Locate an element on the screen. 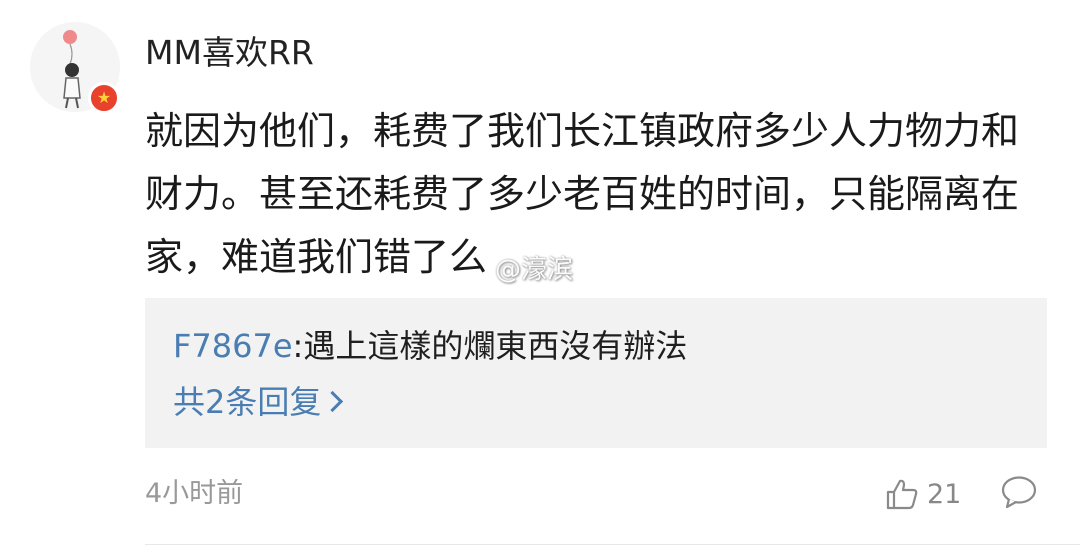 The width and height of the screenshot is (1080, 550). watermark: @濠滨 is located at coordinates (534, 270).